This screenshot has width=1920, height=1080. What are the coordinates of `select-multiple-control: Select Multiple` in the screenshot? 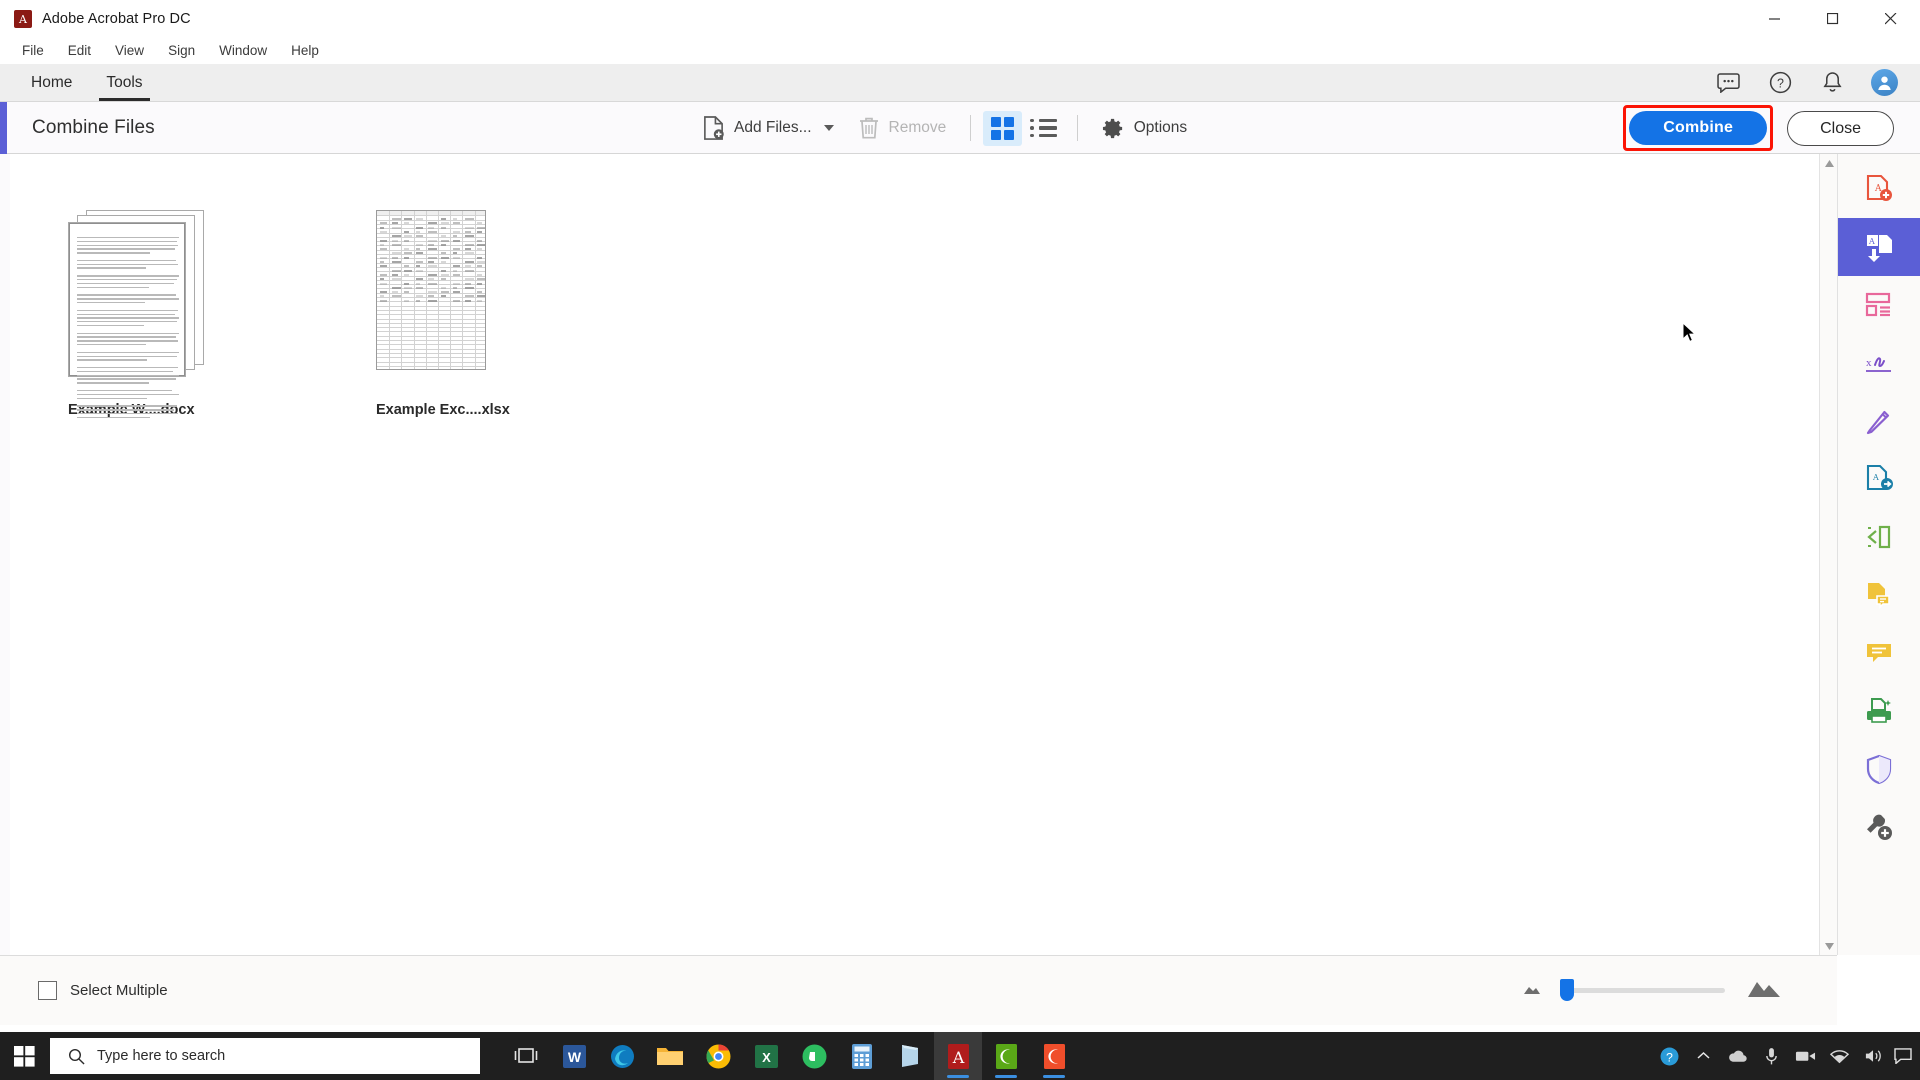 It's located at (103, 990).